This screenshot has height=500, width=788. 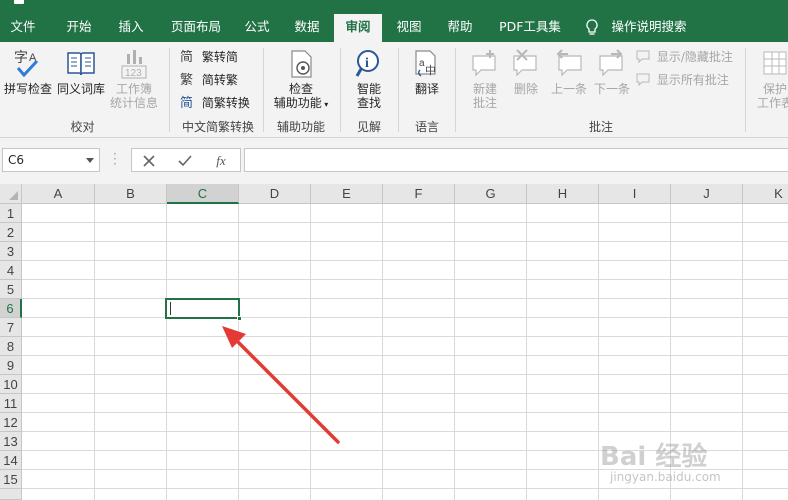 What do you see at coordinates (684, 57) in the screenshot?
I see `show-hide-comment-button: 显示/隐藏批注` at bounding box center [684, 57].